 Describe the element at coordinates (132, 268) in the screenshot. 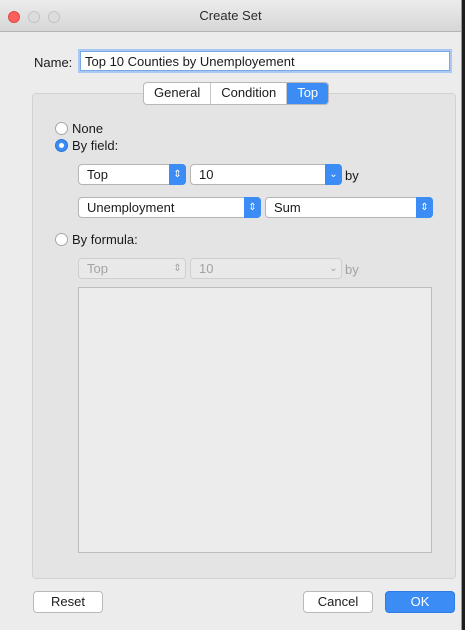

I see `by-formula-direction-select: Top ⇕` at that location.